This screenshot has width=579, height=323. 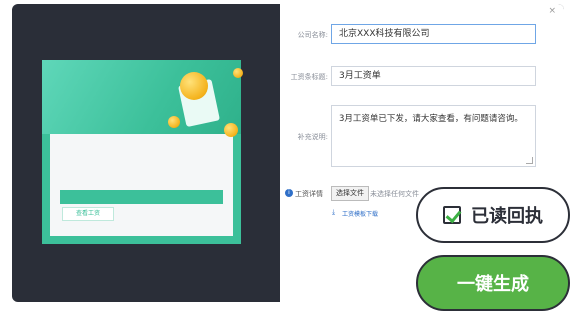 I want to click on preview-frame-right, so click(x=237, y=189).